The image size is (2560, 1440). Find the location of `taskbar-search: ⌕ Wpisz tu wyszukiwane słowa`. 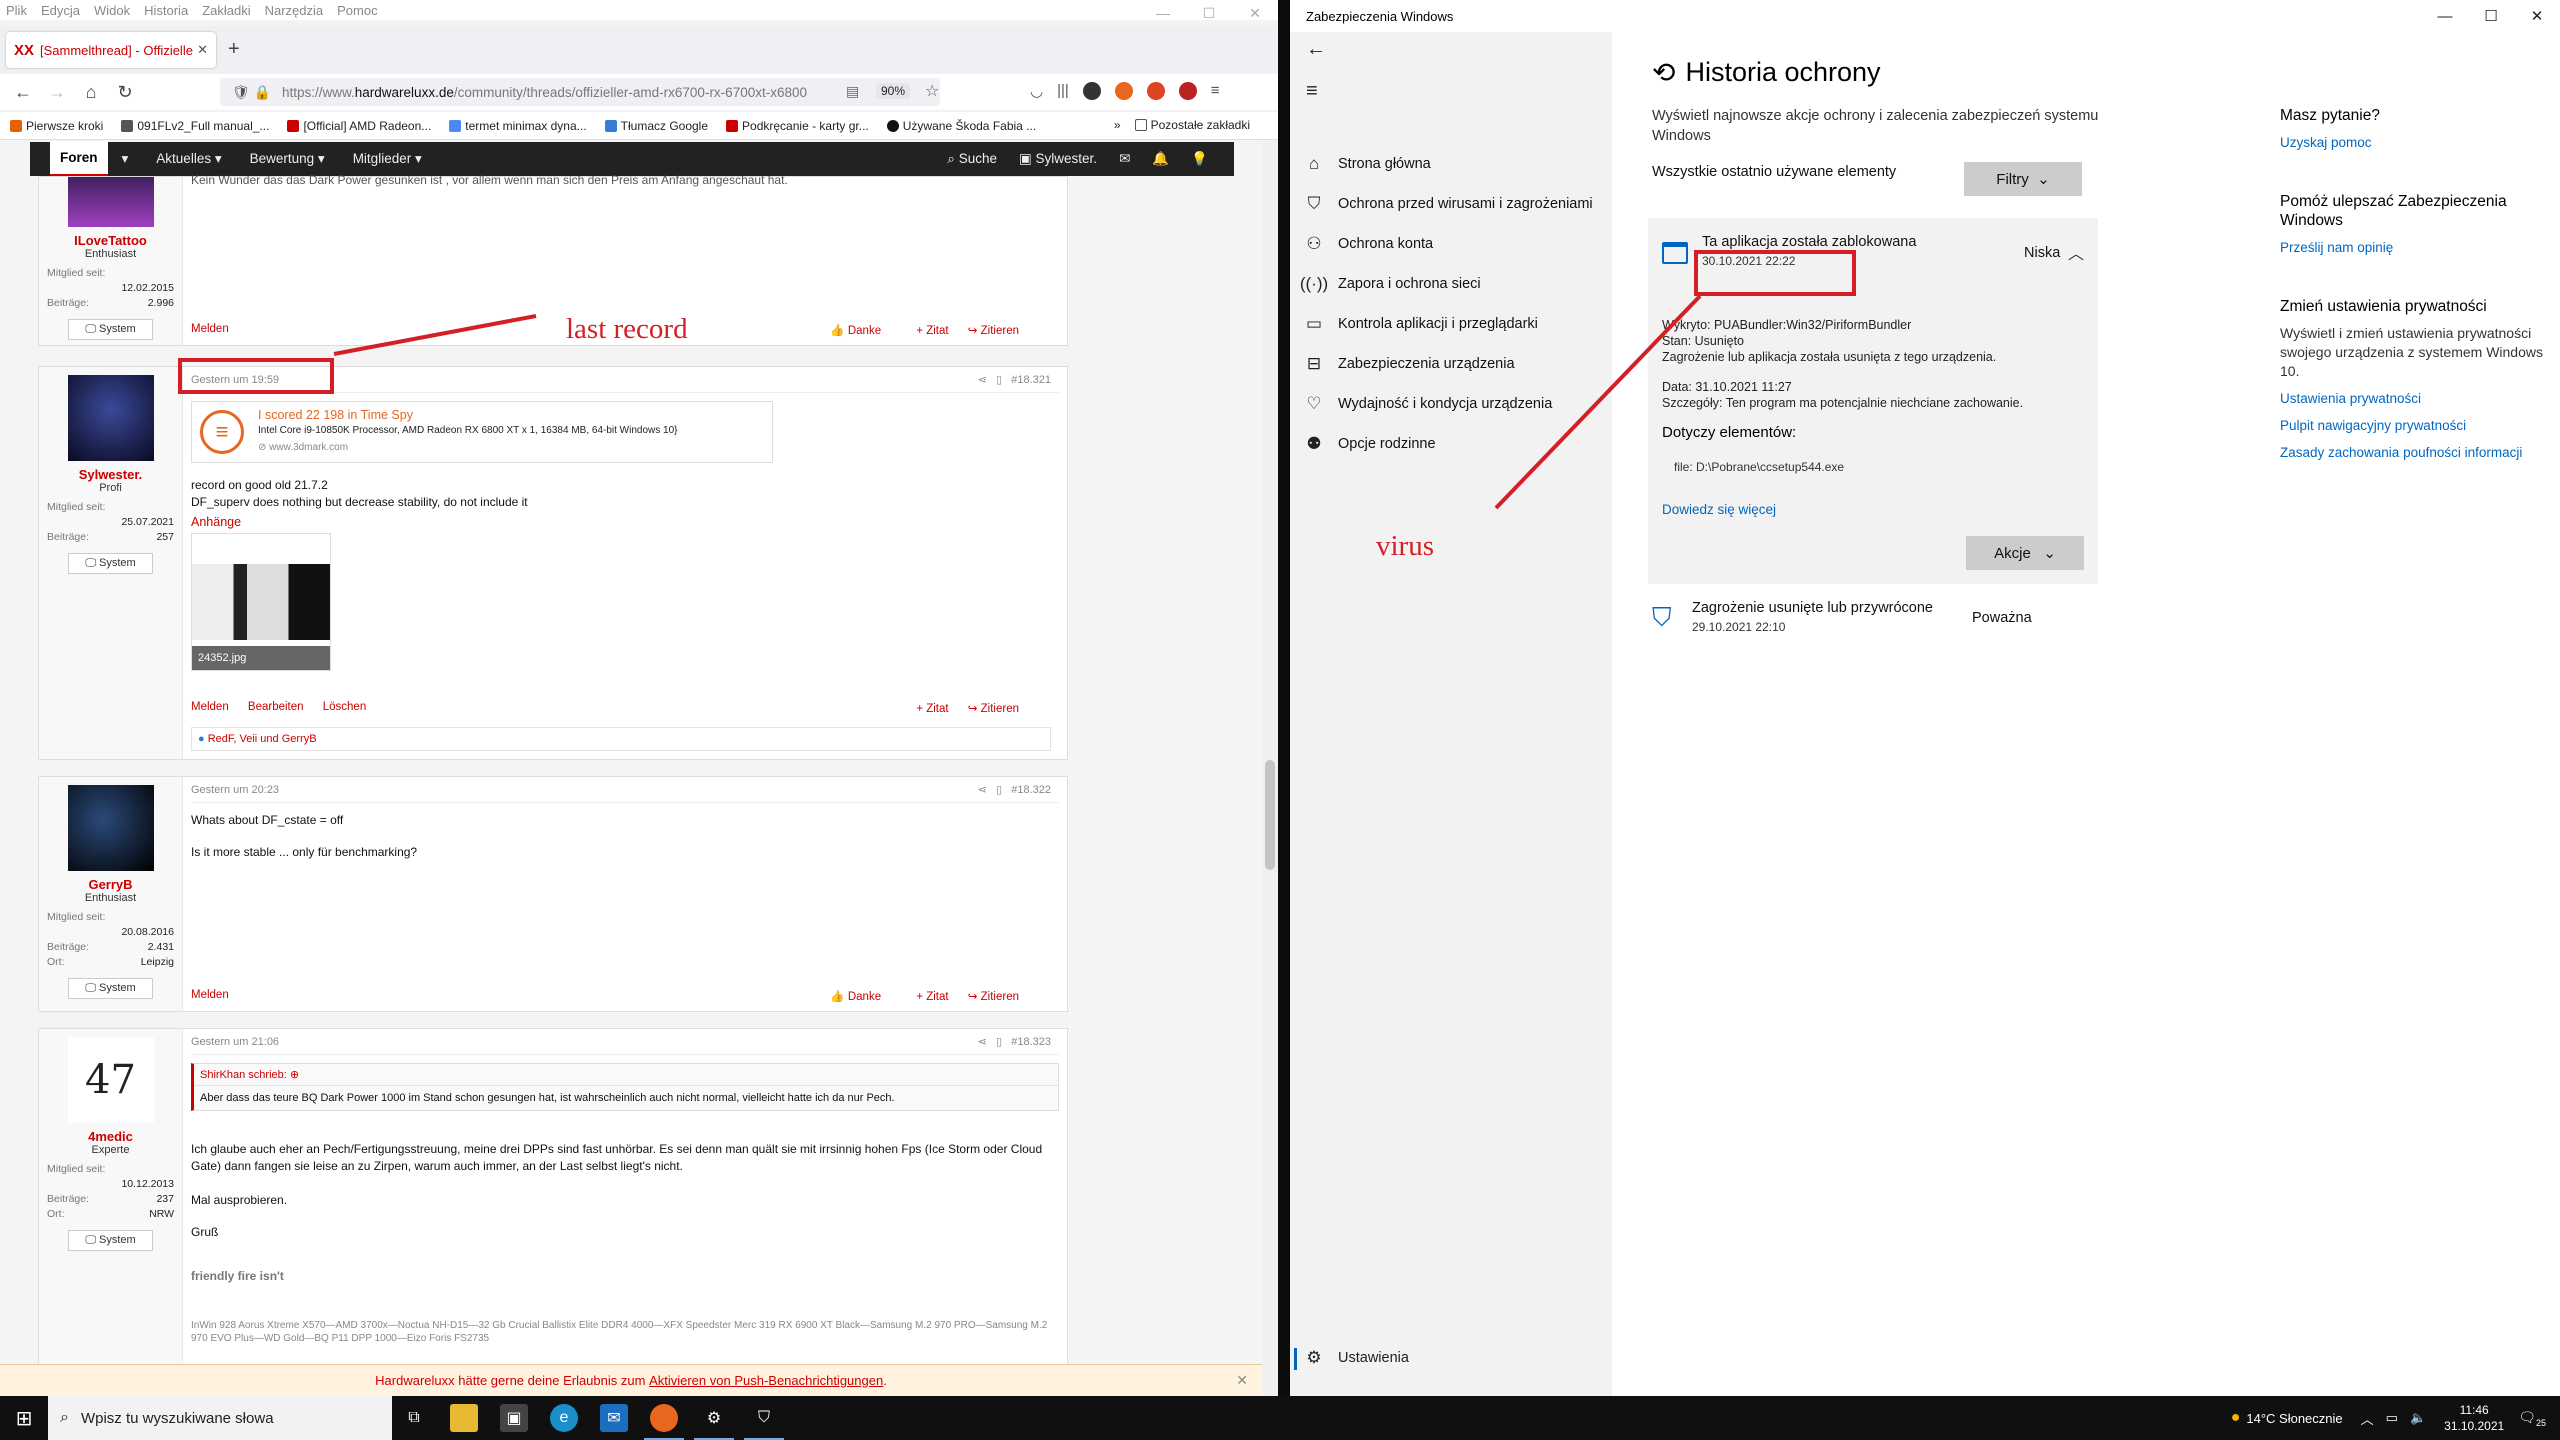

taskbar-search: ⌕ Wpisz tu wyszukiwane słowa is located at coordinates (220, 1418).